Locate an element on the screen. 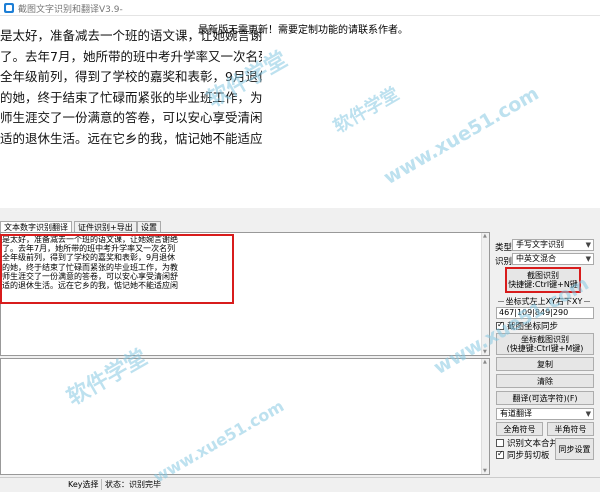 This screenshot has width=600, height=492. window-title: 截图文字识别和翻译V3.9- is located at coordinates (70, 10).